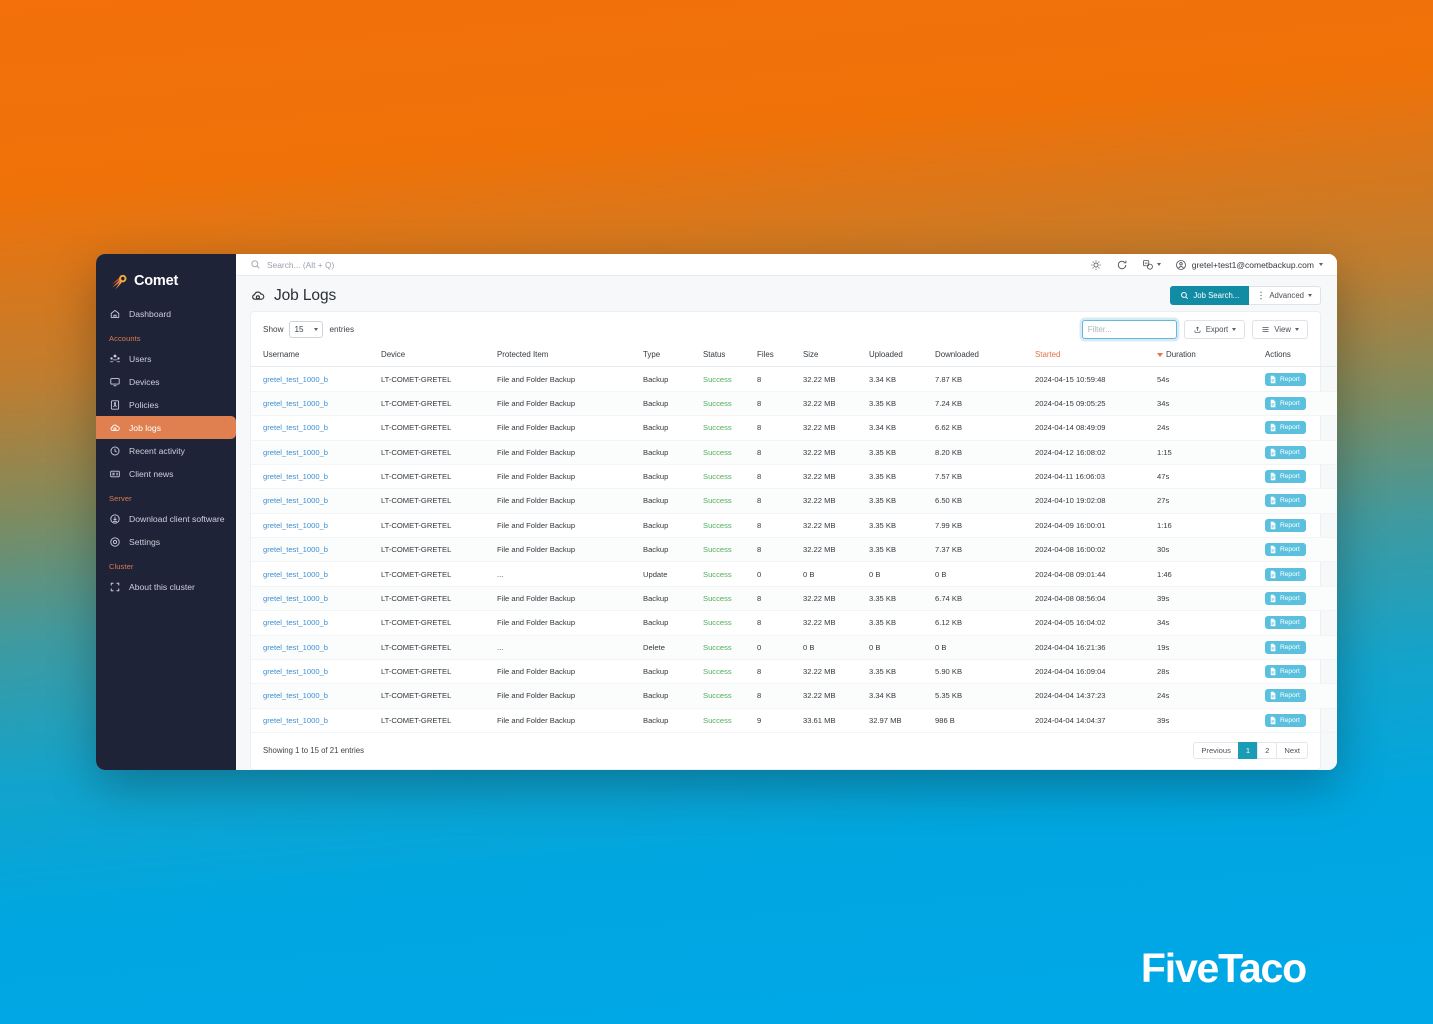  I want to click on row-size: 33.61 MB, so click(832, 721).